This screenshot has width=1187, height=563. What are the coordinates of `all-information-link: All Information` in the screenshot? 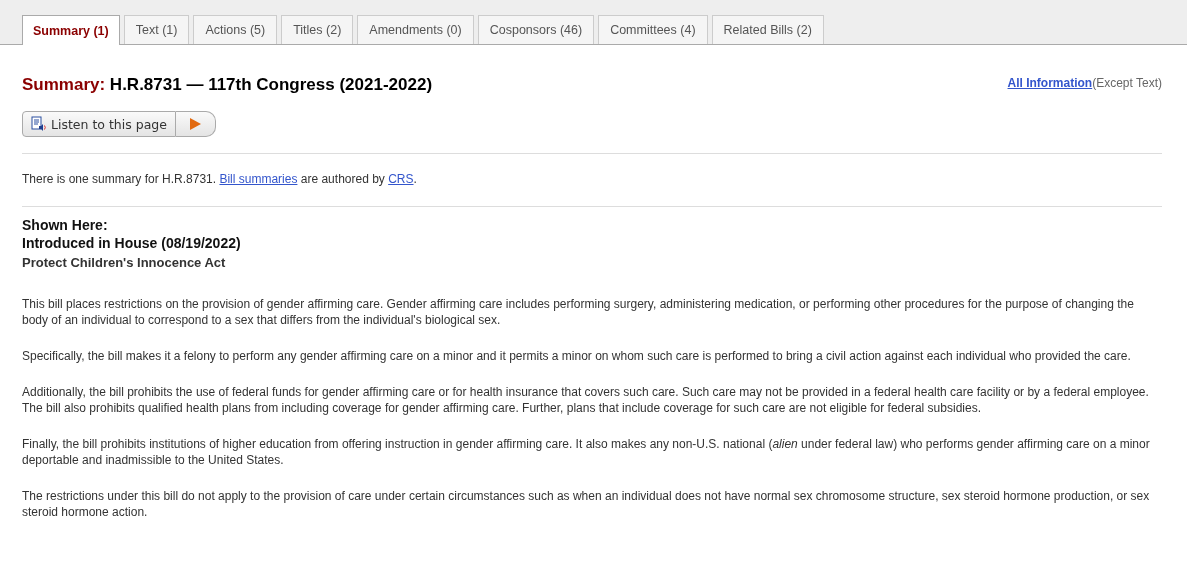 It's located at (1050, 83).